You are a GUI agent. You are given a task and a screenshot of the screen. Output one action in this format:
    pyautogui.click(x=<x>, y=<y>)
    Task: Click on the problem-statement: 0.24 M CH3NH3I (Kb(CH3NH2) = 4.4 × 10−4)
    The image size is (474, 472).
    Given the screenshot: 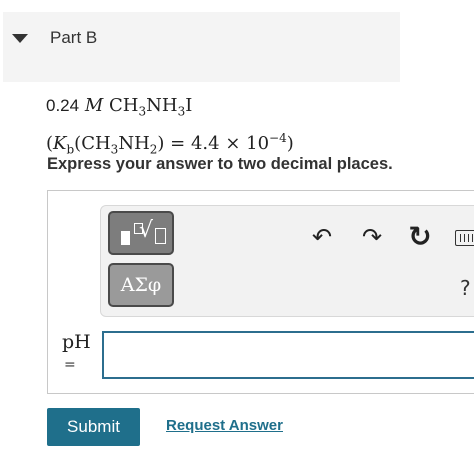 What is the action you would take?
    pyautogui.click(x=170, y=127)
    